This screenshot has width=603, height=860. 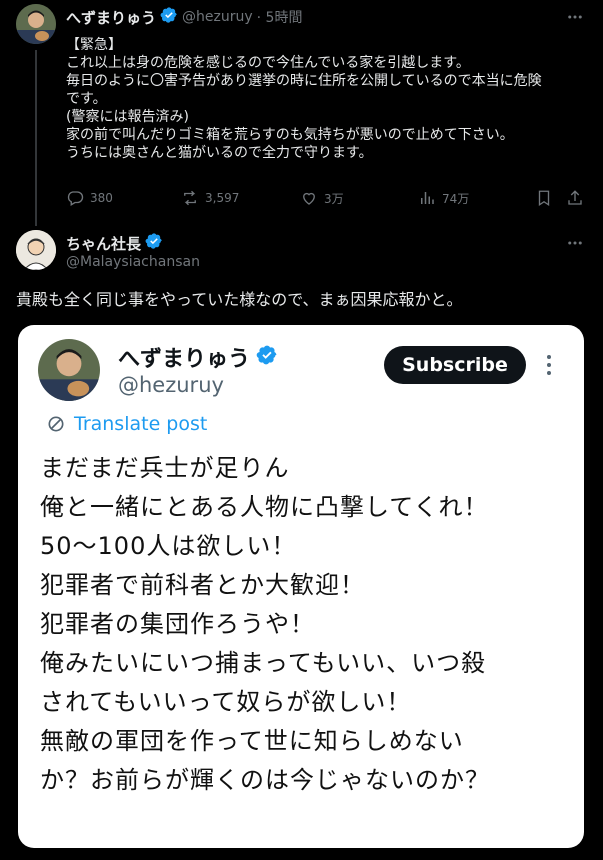 I want to click on retweet-count: 3,597, so click(x=222, y=198).